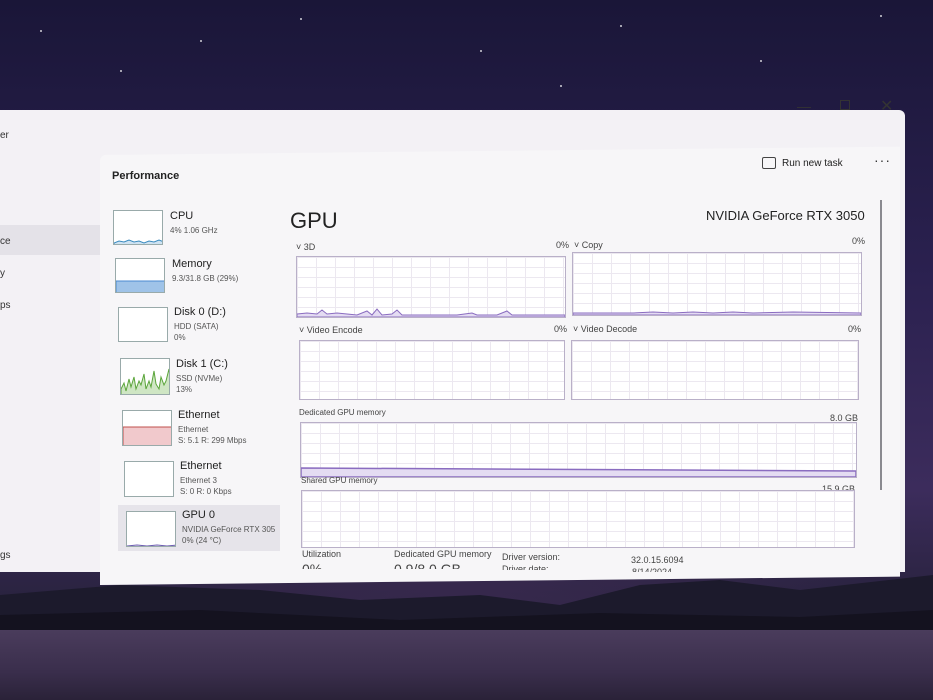 The width and height of the screenshot is (933, 700). Describe the element at coordinates (143, 324) in the screenshot. I see `disk0-thumbnail-graph` at that location.